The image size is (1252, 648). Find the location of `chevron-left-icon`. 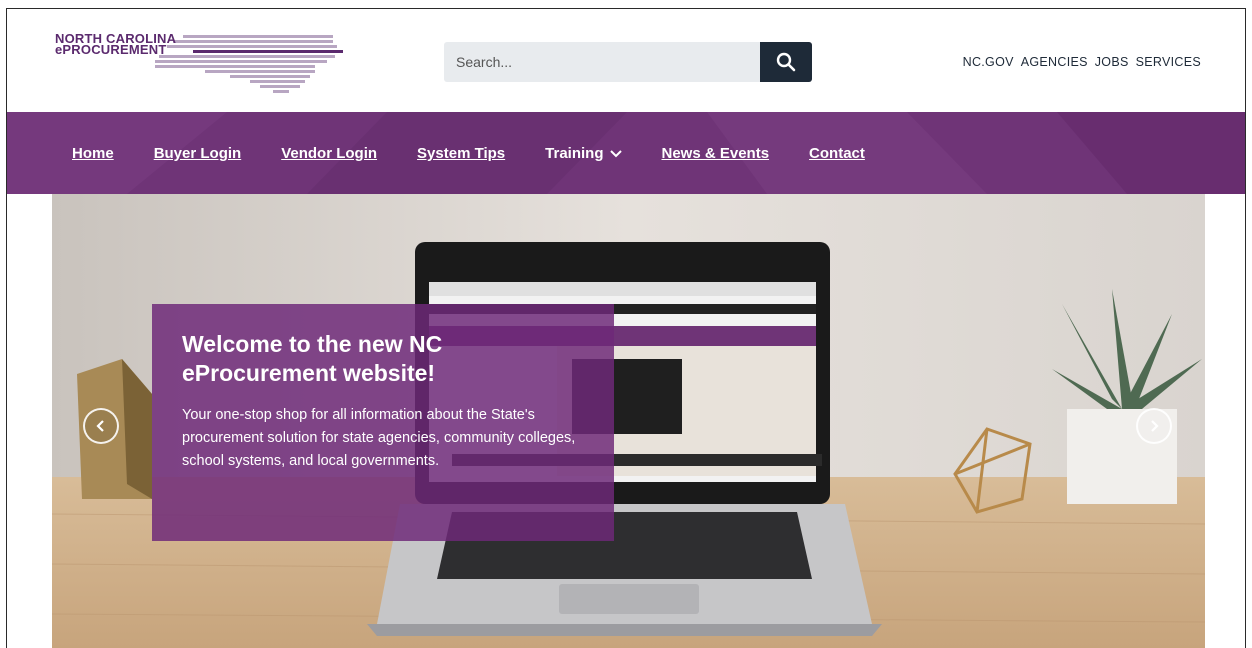

chevron-left-icon is located at coordinates (100, 426).